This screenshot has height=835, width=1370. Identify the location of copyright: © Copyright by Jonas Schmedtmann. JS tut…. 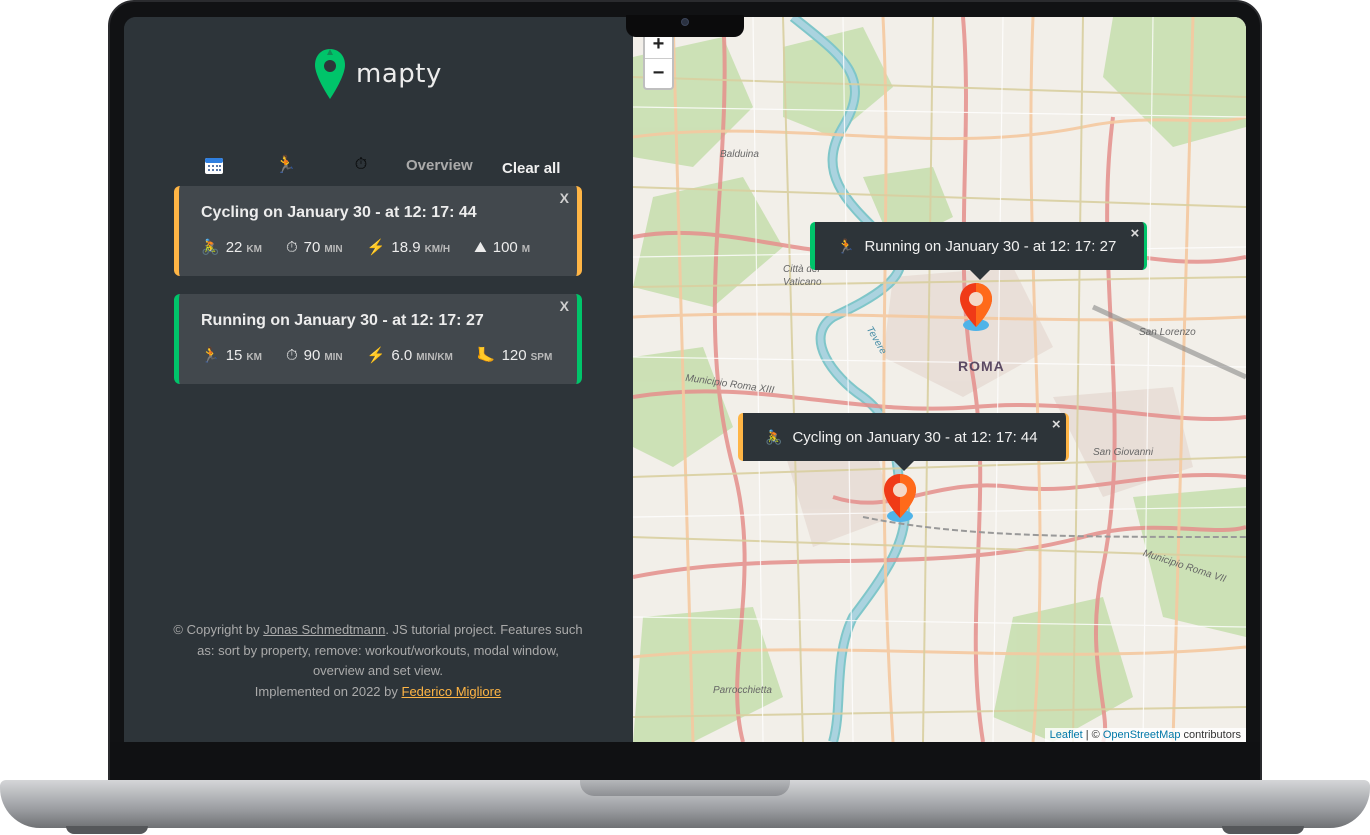
(378, 661).